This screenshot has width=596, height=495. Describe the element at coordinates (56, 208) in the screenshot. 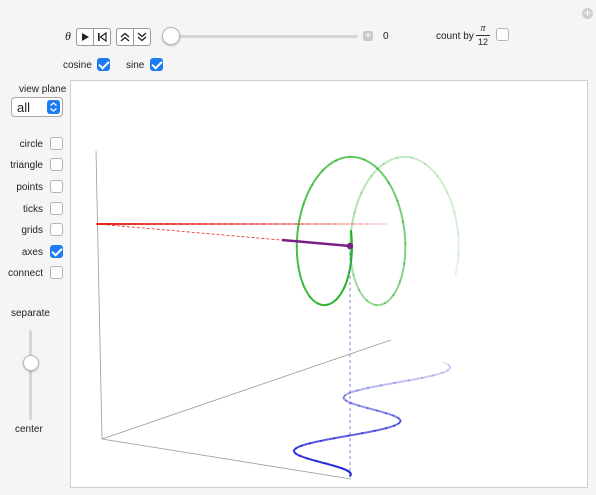

I see `ticks-checkbox` at that location.